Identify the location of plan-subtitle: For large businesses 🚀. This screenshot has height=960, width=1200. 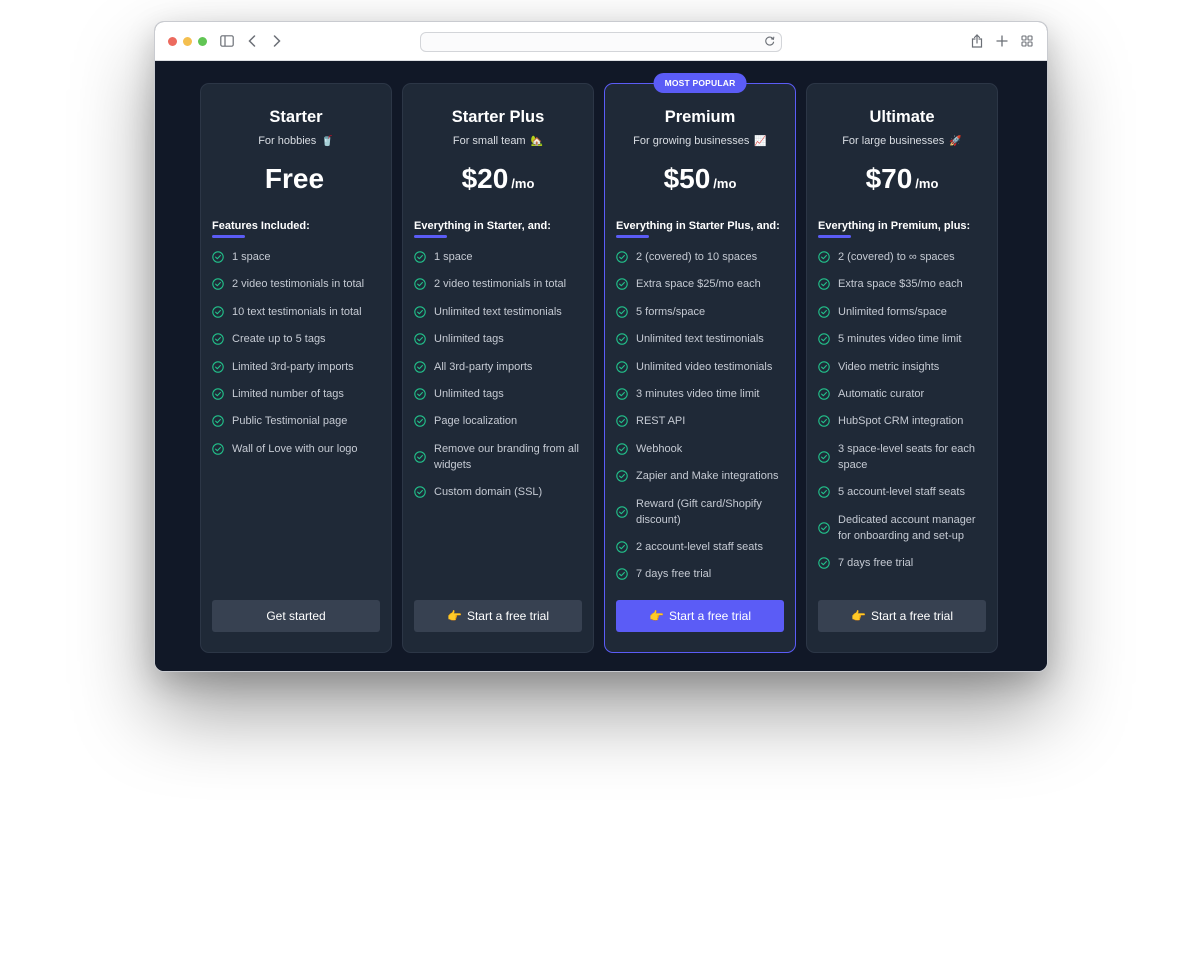
(902, 141).